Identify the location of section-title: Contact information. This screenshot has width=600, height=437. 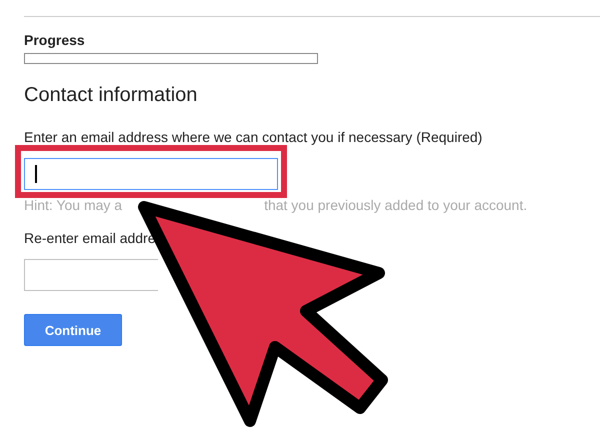
(111, 95).